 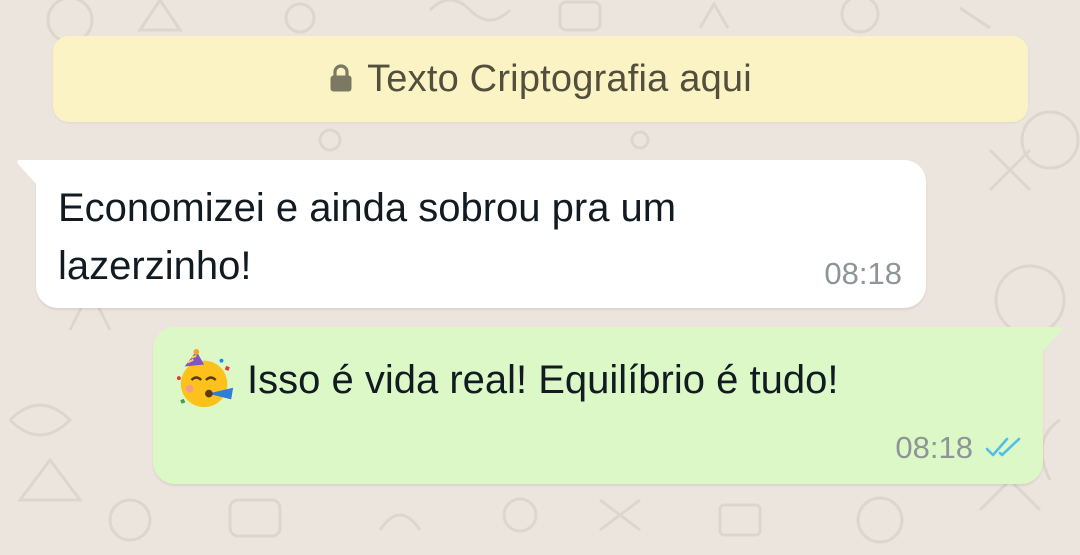 What do you see at coordinates (559, 78) in the screenshot?
I see `encryption-notice-text: Texto Criptografia aqui` at bounding box center [559, 78].